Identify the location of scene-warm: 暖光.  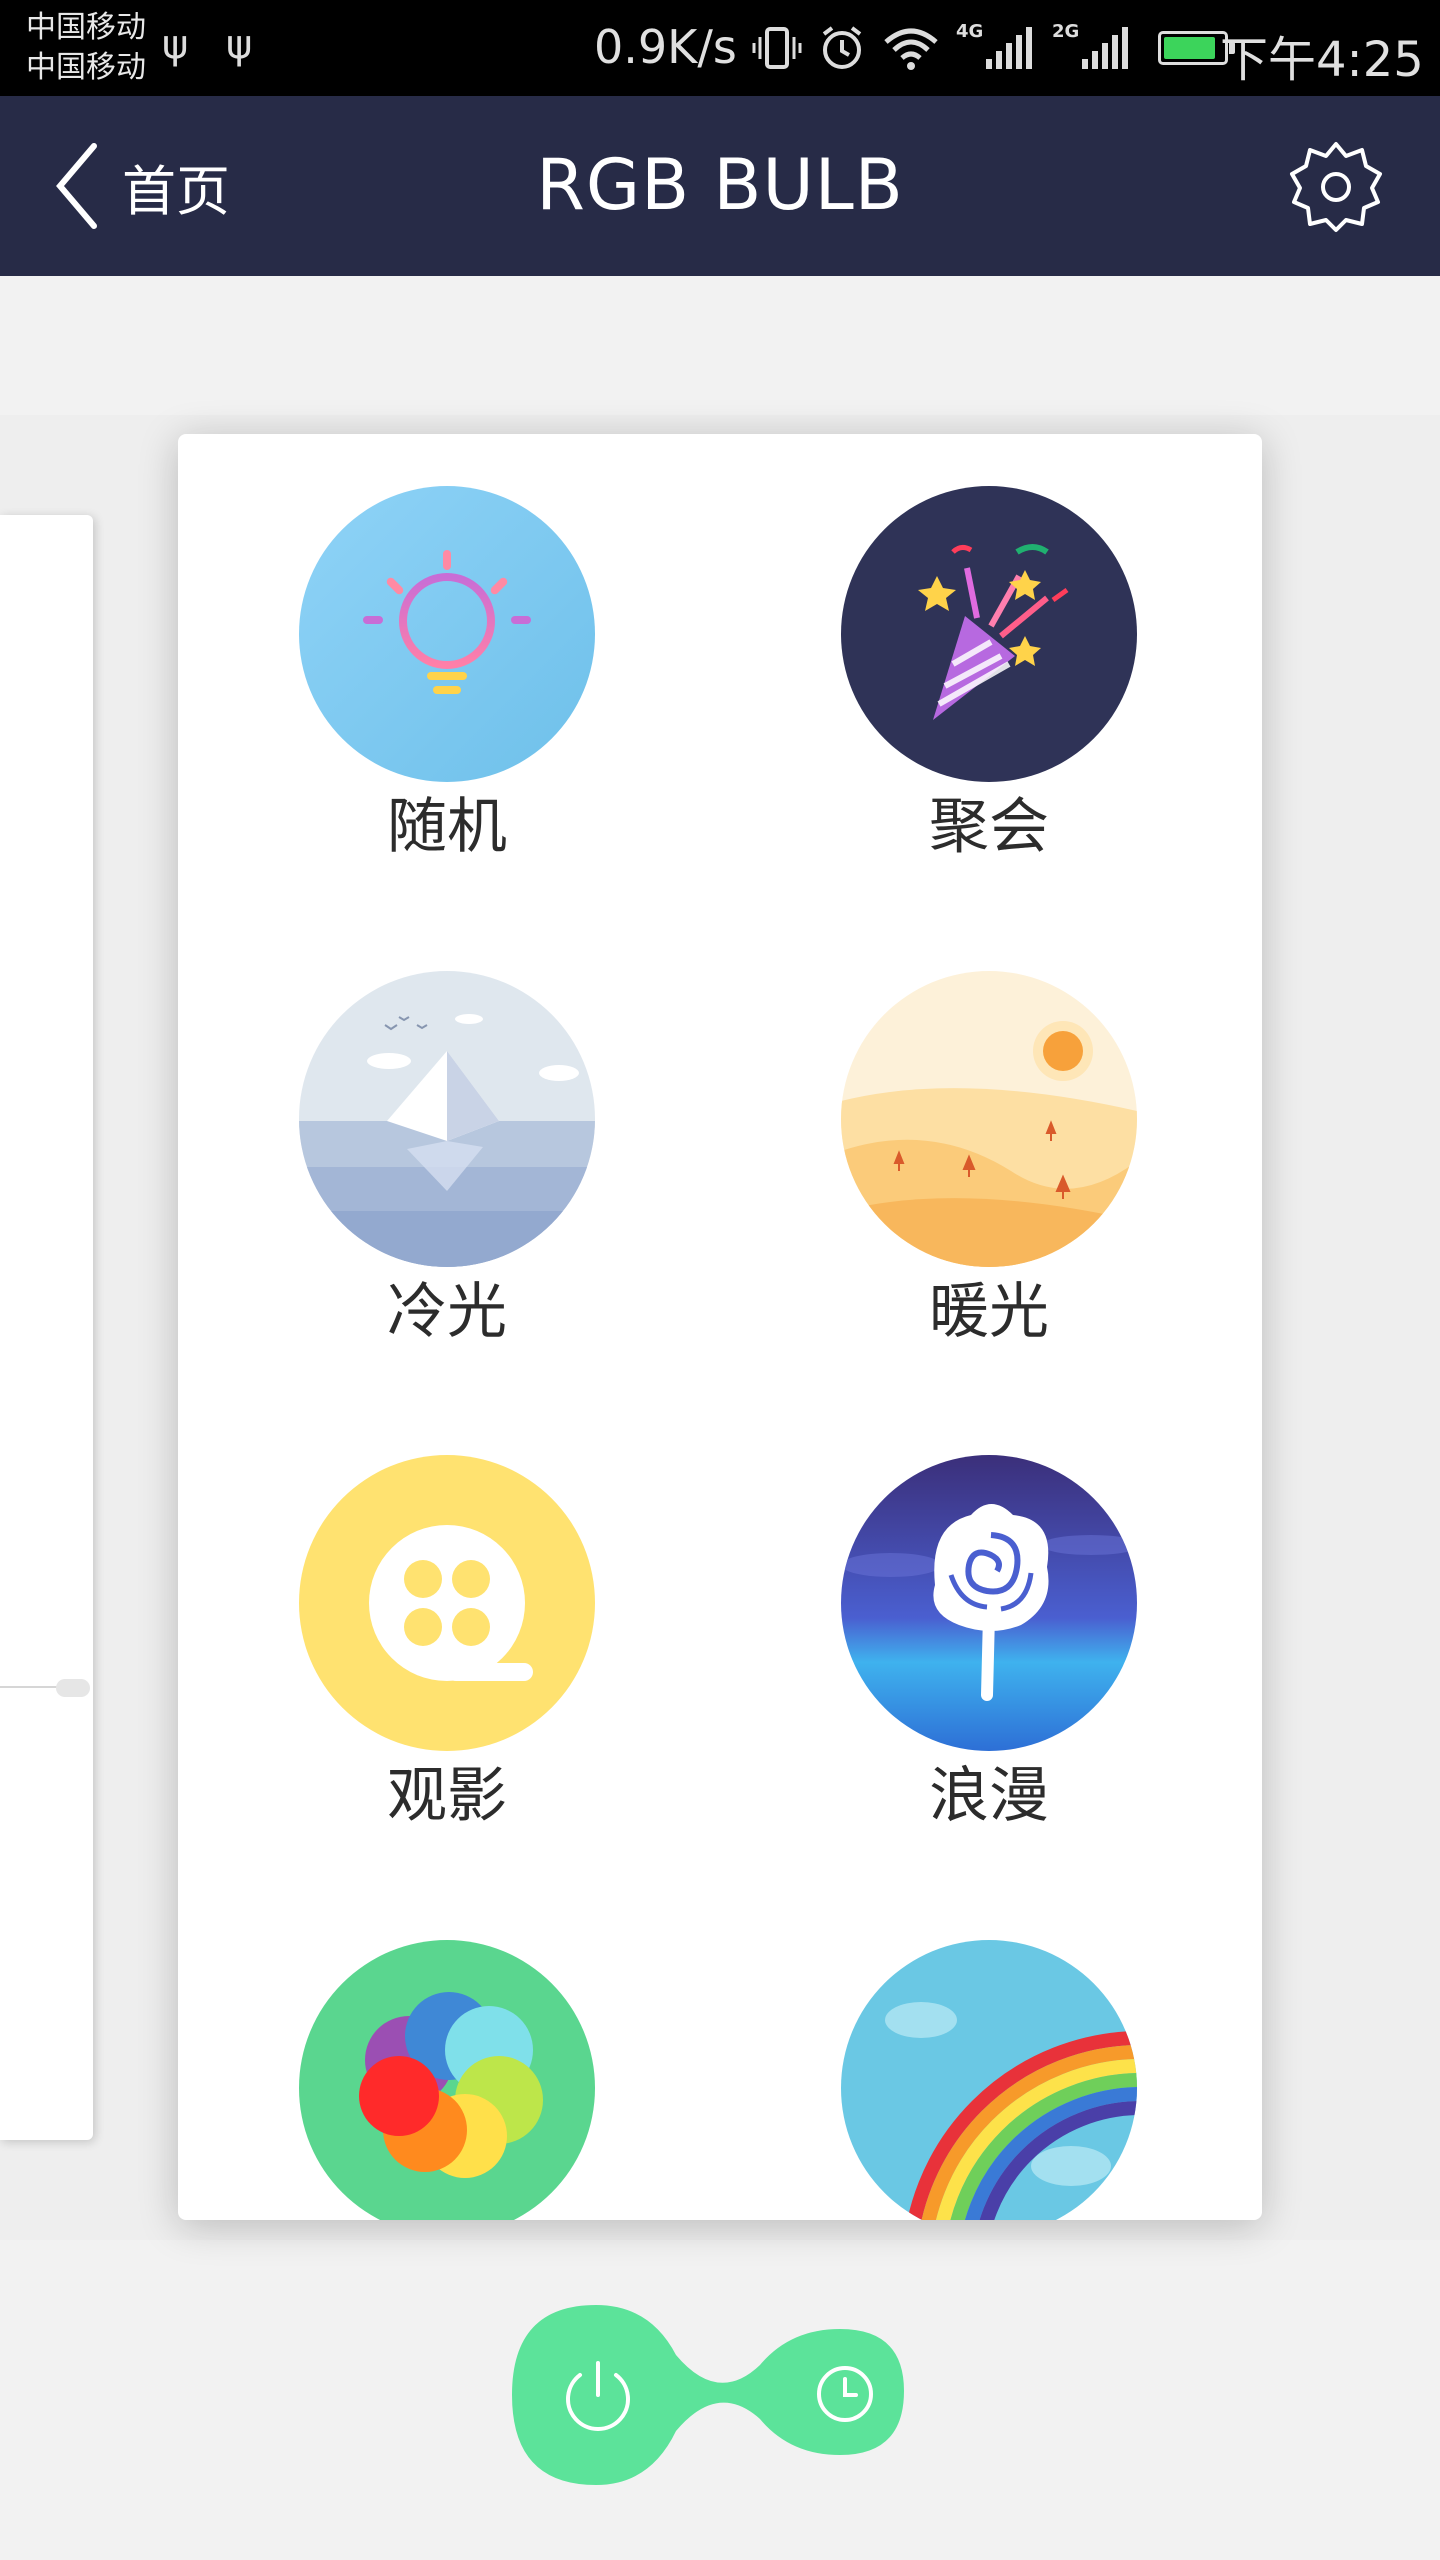
(989, 1159).